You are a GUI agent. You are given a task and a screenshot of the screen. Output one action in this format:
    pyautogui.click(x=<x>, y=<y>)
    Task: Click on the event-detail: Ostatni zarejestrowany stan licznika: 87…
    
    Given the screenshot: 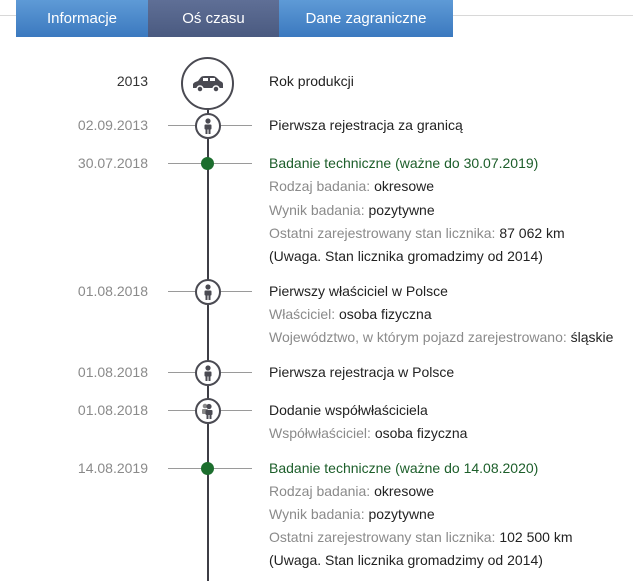 What is the action you would take?
    pyautogui.click(x=417, y=233)
    